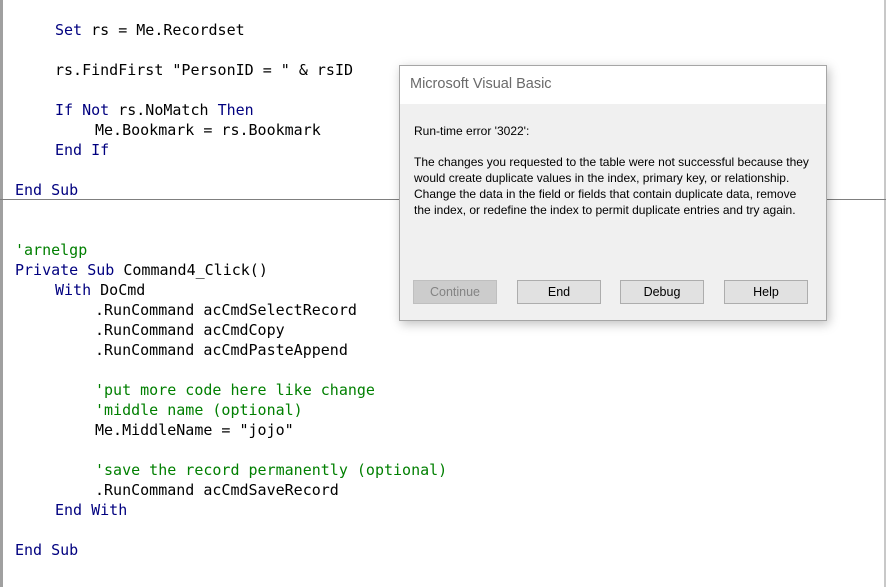  I want to click on code-line-run-paste: .RunCommand acCmdPasteAppend, so click(221, 350).